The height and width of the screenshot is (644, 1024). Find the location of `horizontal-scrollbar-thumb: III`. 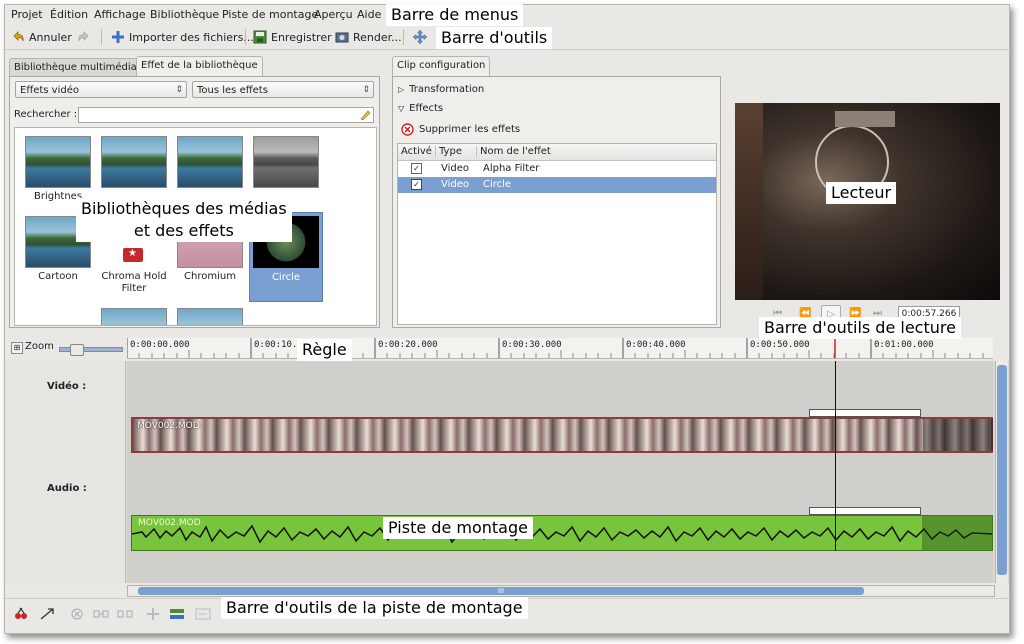

horizontal-scrollbar-thumb: III is located at coordinates (501, 591).